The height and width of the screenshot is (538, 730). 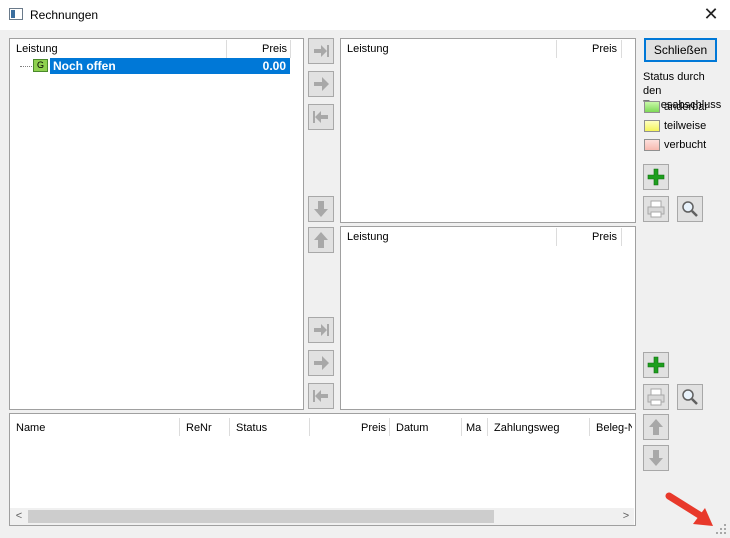 What do you see at coordinates (373, 428) in the screenshot?
I see `column-header-preis: Preis` at bounding box center [373, 428].